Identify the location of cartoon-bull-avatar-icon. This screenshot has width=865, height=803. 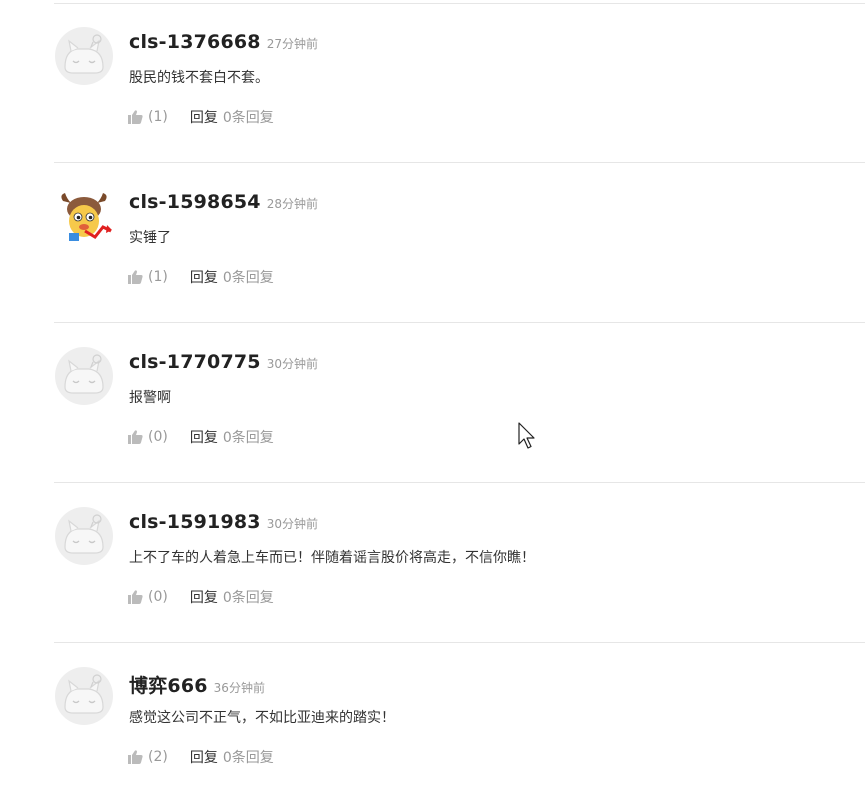
(86, 217).